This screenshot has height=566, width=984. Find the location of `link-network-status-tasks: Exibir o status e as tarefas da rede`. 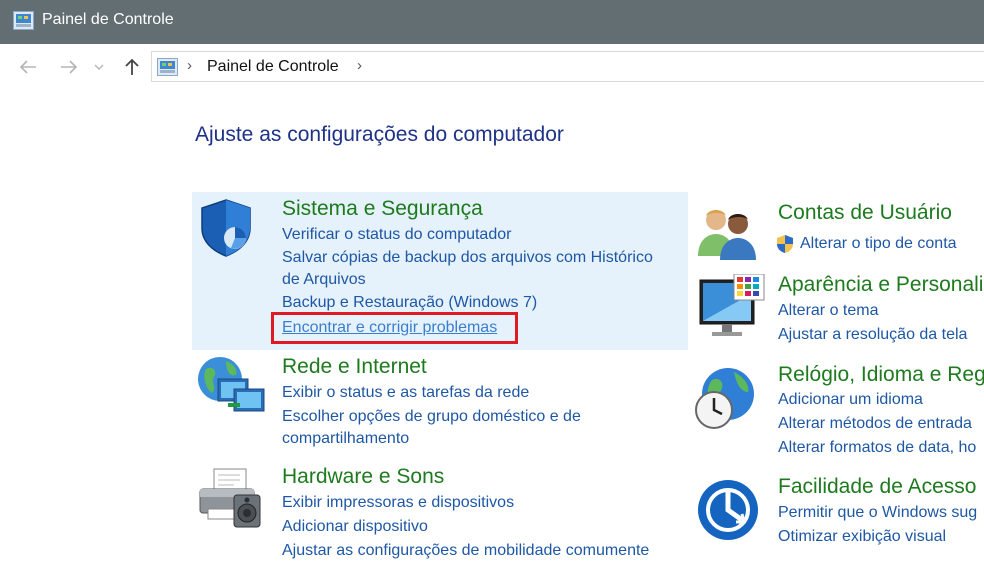

link-network-status-tasks: Exibir o status e as tarefas da rede is located at coordinates (405, 393).